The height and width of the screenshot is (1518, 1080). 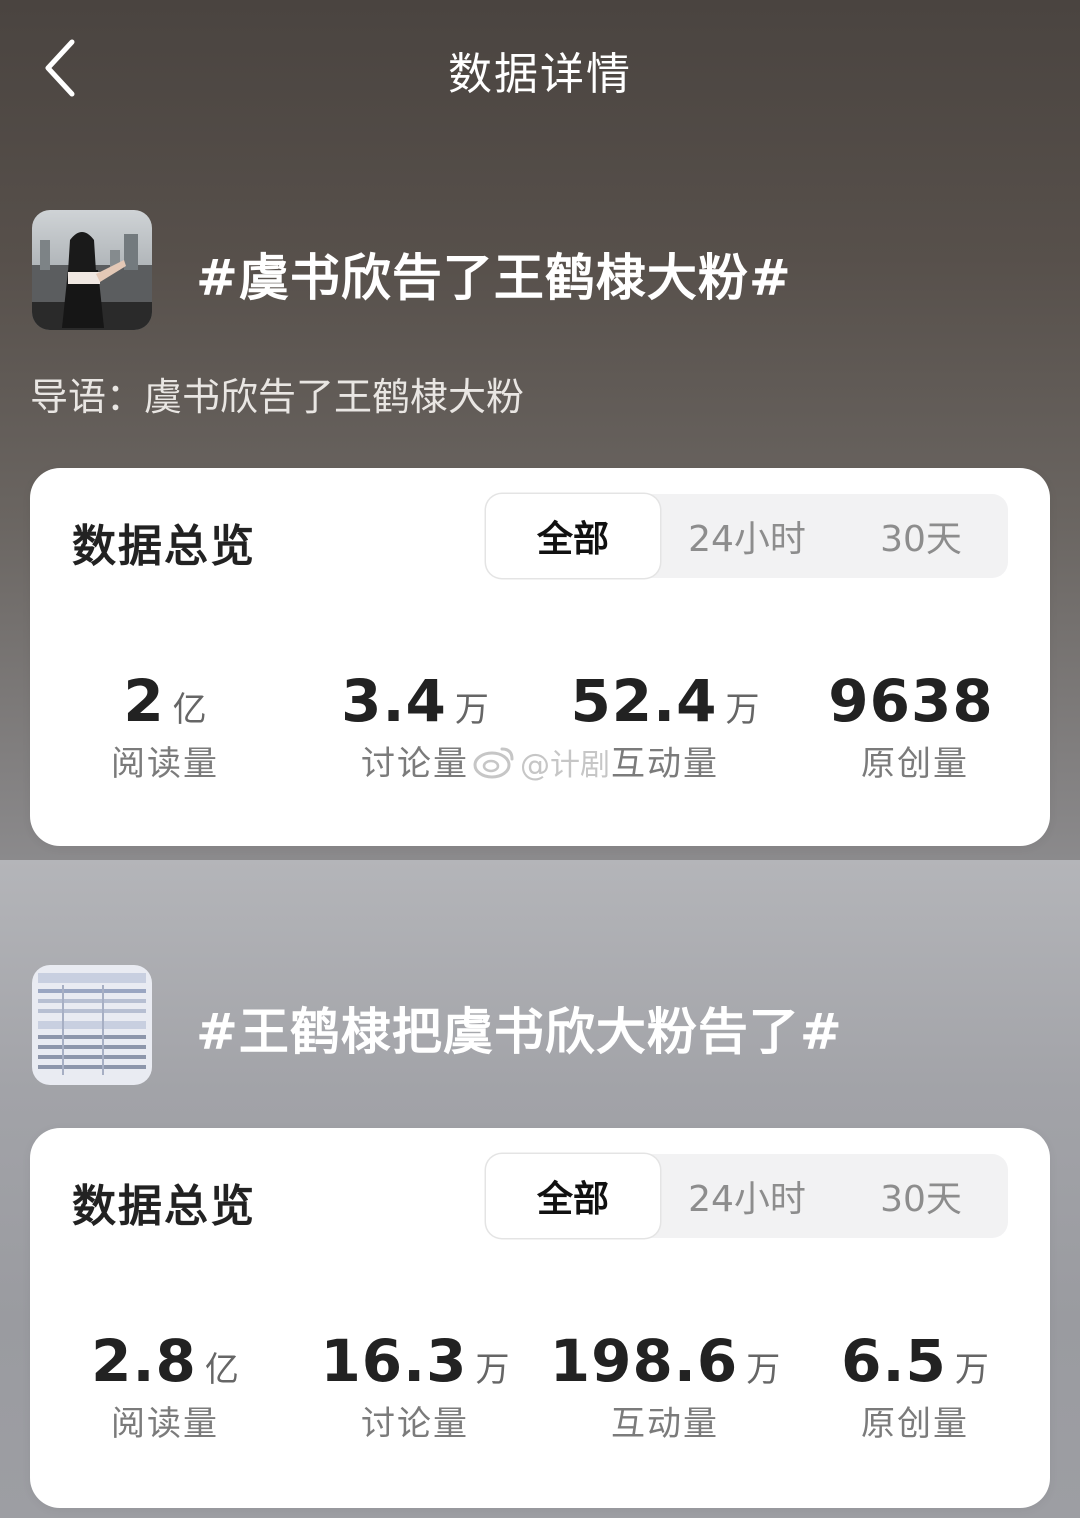 What do you see at coordinates (644, 701) in the screenshot?
I see `stat-value: 52.4` at bounding box center [644, 701].